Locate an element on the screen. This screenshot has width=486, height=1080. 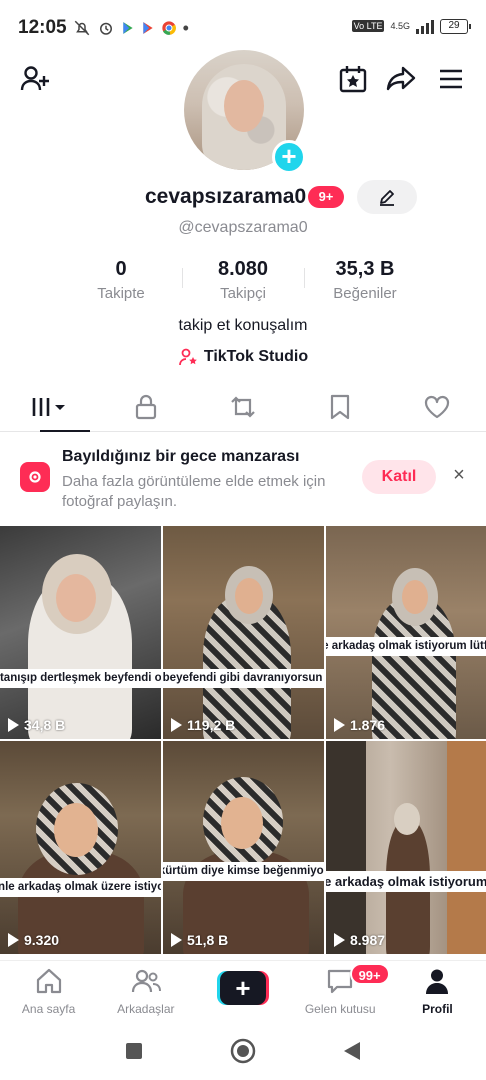
view-count: 51,8 B is located at coordinates (199, 940).